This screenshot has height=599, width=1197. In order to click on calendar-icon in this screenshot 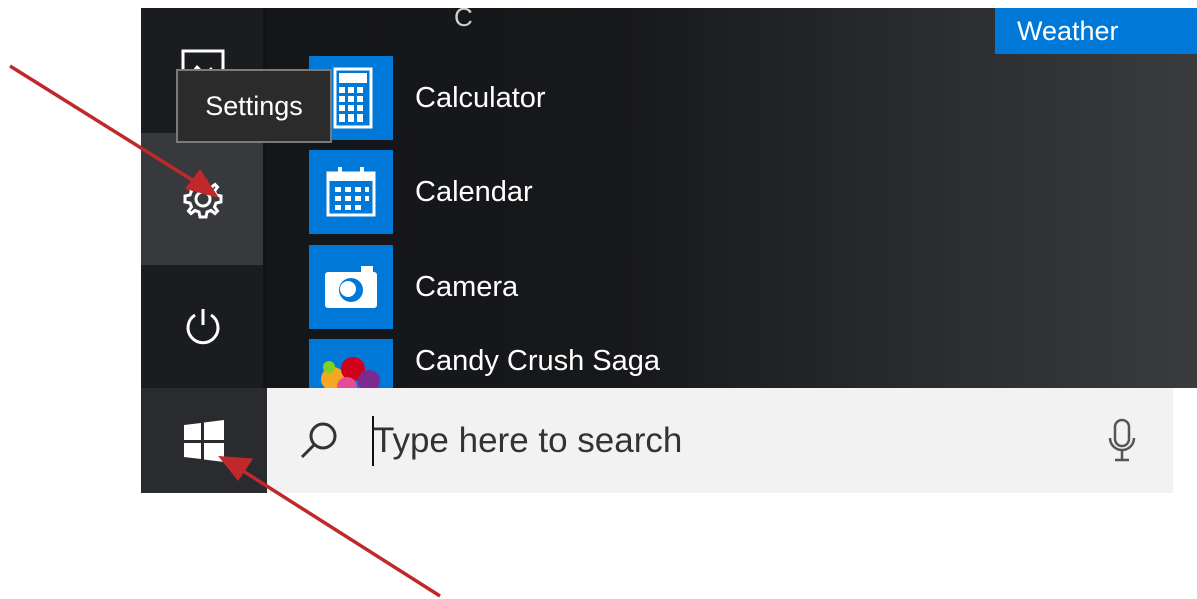, I will do `click(351, 192)`.